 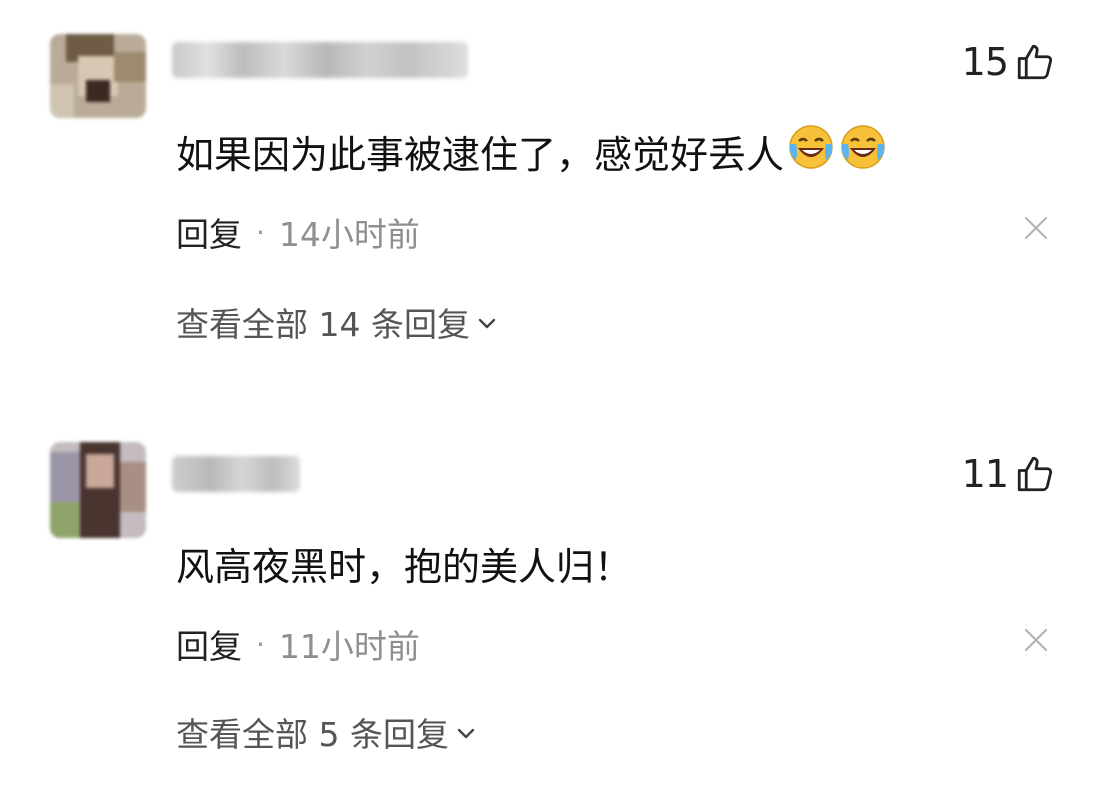 What do you see at coordinates (985, 62) in the screenshot?
I see `like-count: 15` at bounding box center [985, 62].